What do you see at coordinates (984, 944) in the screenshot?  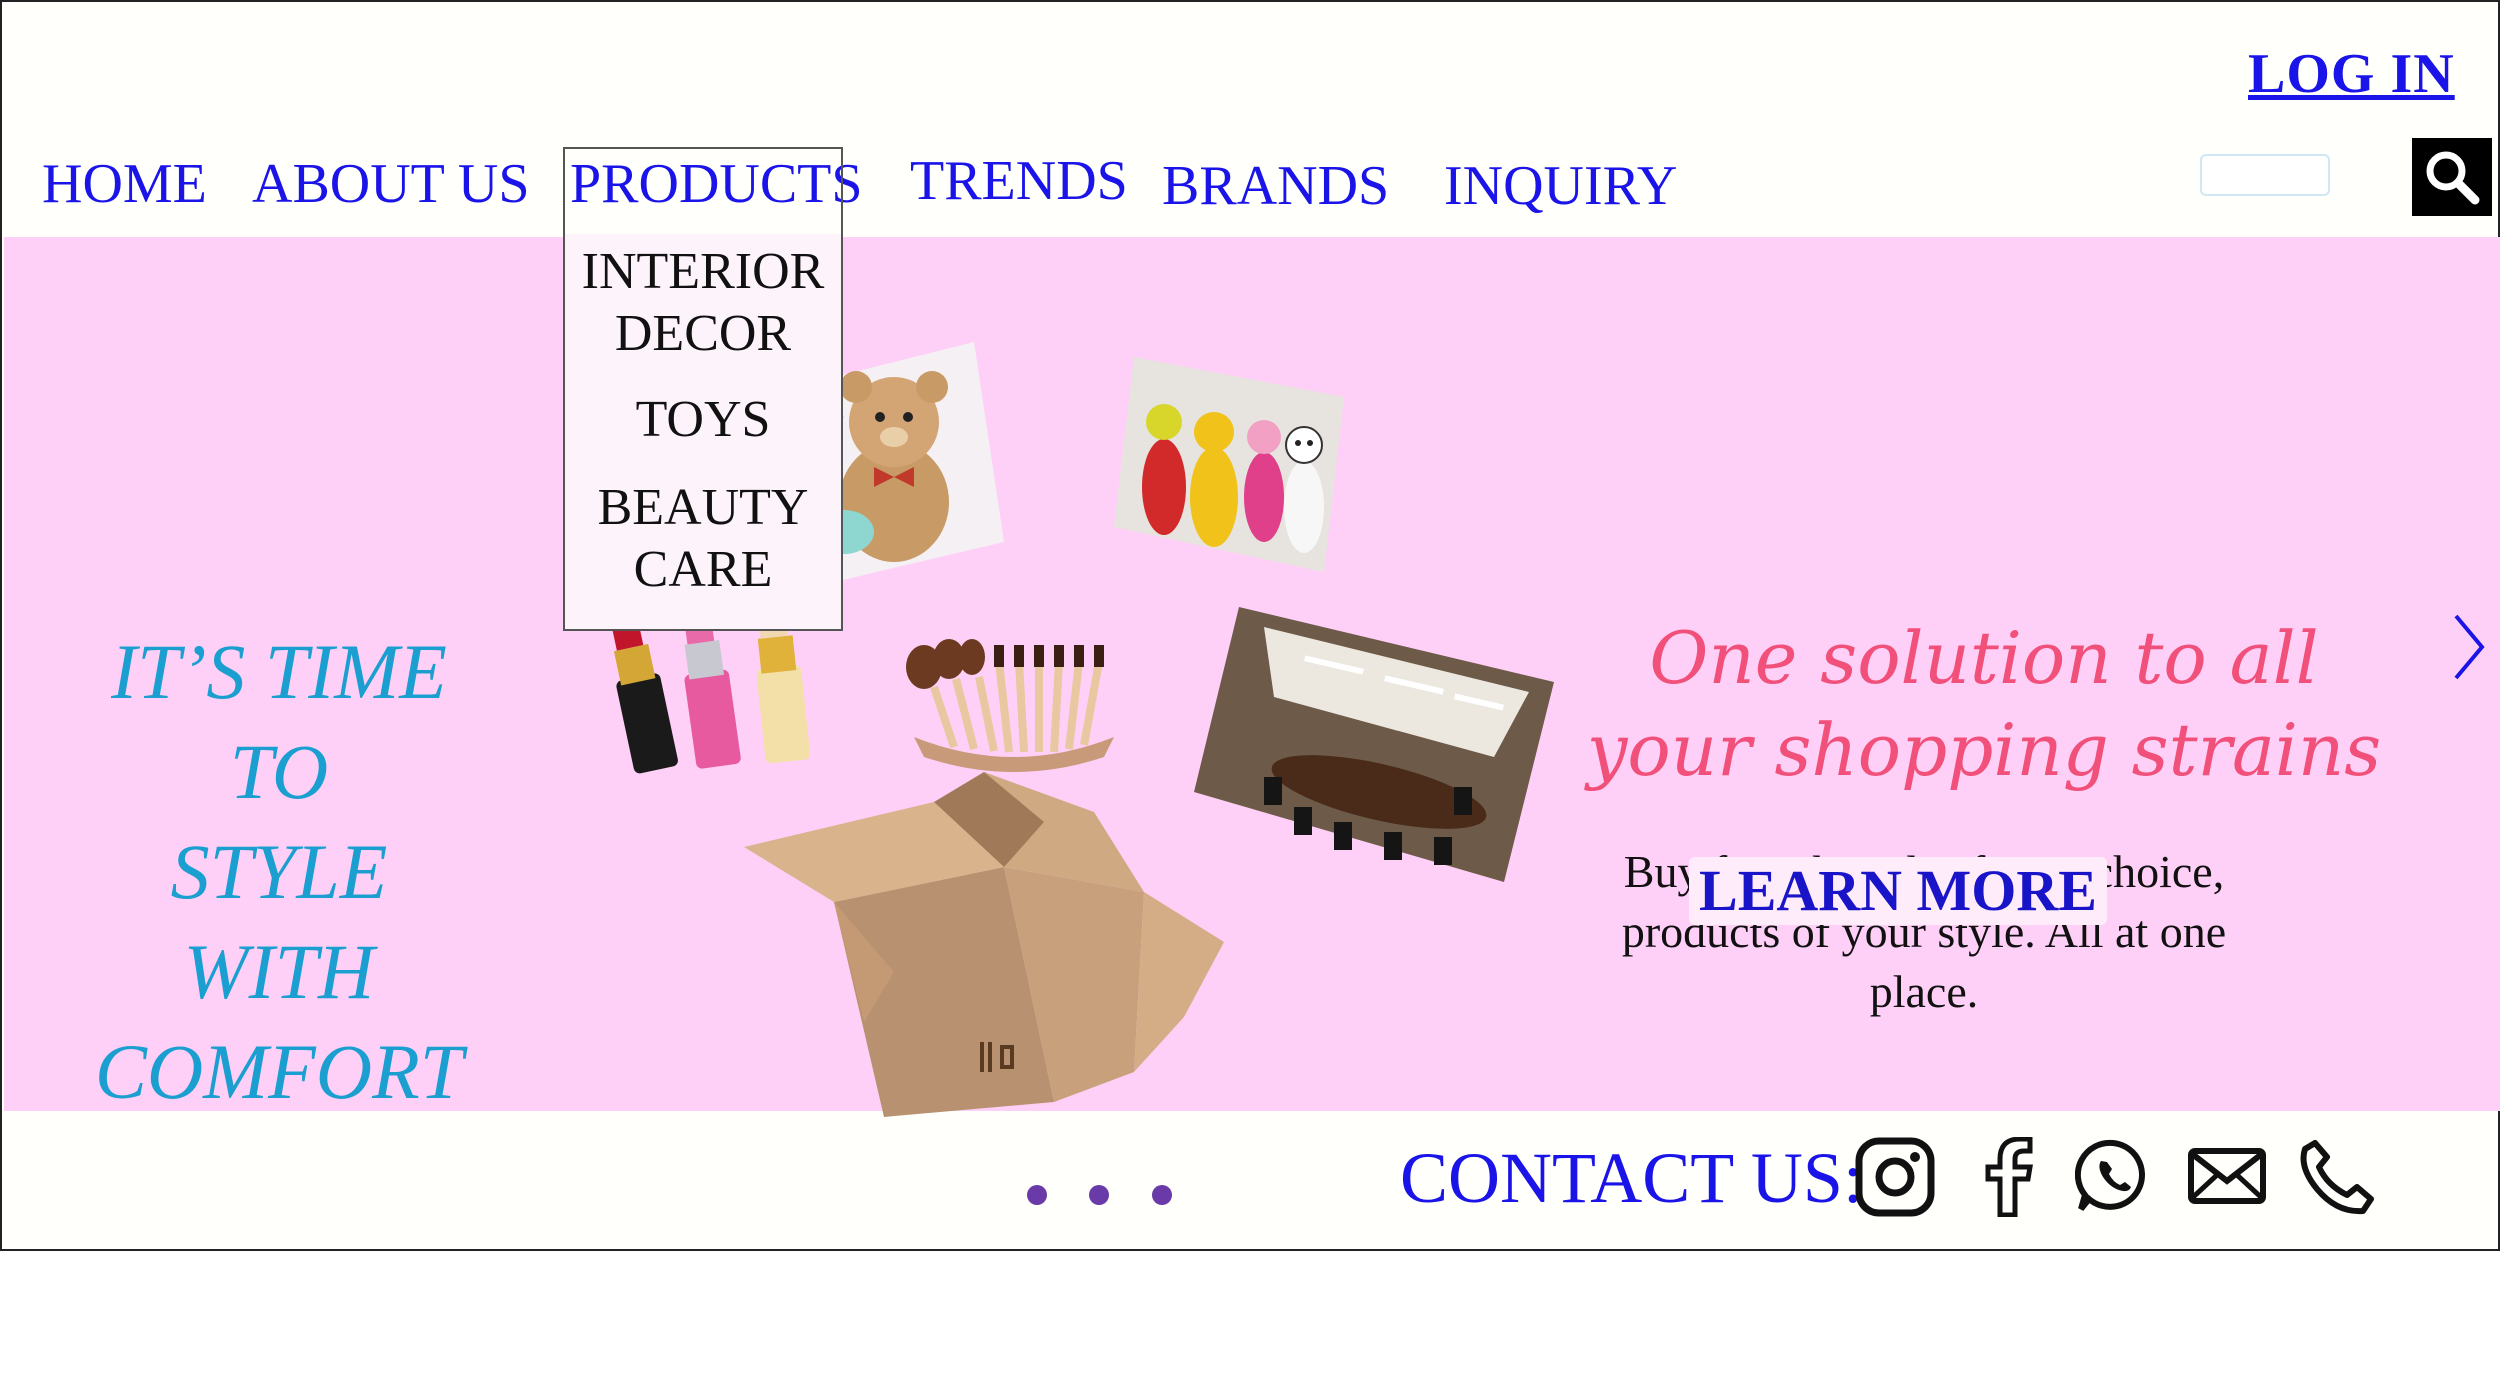 I see `cardboard-box-image` at bounding box center [984, 944].